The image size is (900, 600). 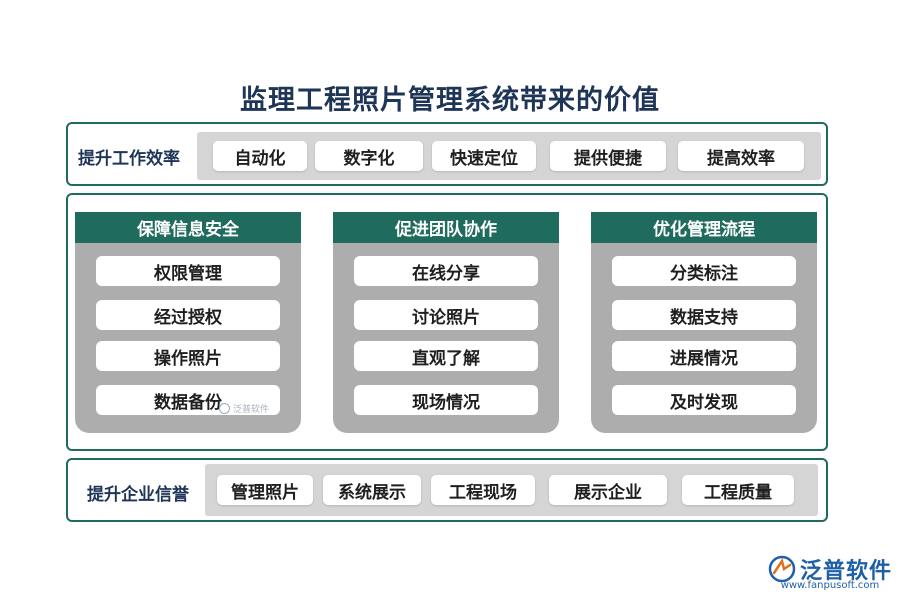 I want to click on bottom-chip: 工程质量, so click(x=738, y=490).